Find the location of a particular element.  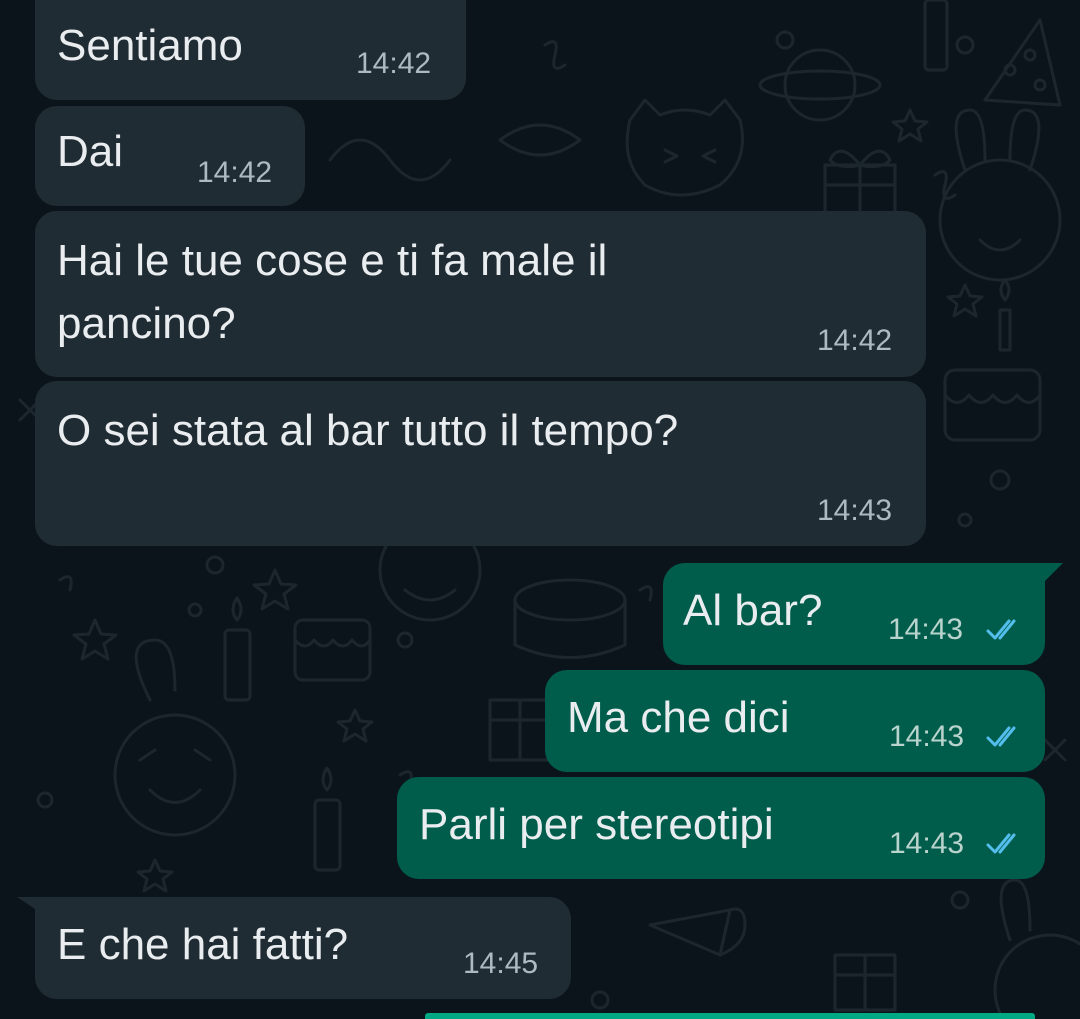

incoming-message-bubble: E che hai fatti? 14:45 is located at coordinates (294, 948).